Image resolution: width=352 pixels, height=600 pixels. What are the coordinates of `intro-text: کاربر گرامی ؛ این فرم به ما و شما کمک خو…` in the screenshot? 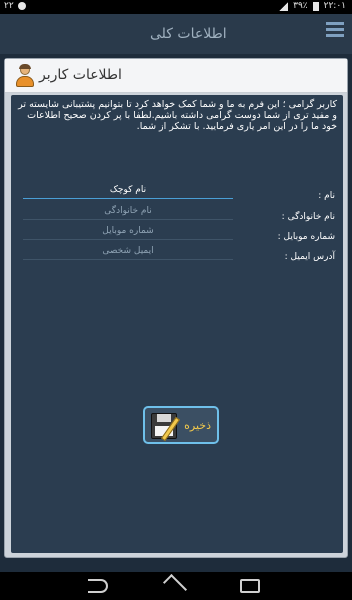 It's located at (177, 115).